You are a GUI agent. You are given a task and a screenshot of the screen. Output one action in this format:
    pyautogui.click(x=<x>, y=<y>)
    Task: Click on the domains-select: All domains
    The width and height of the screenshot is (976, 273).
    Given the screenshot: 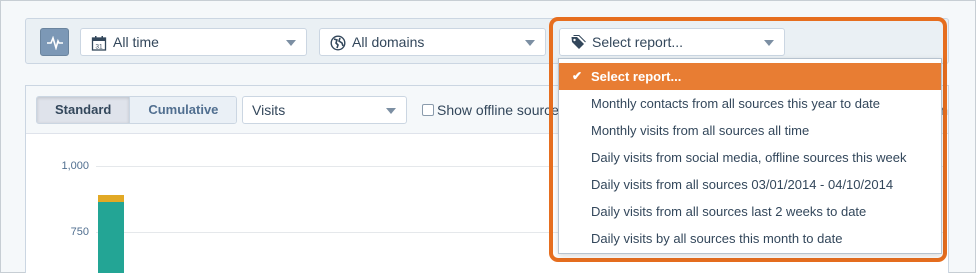 What is the action you would take?
    pyautogui.click(x=432, y=42)
    